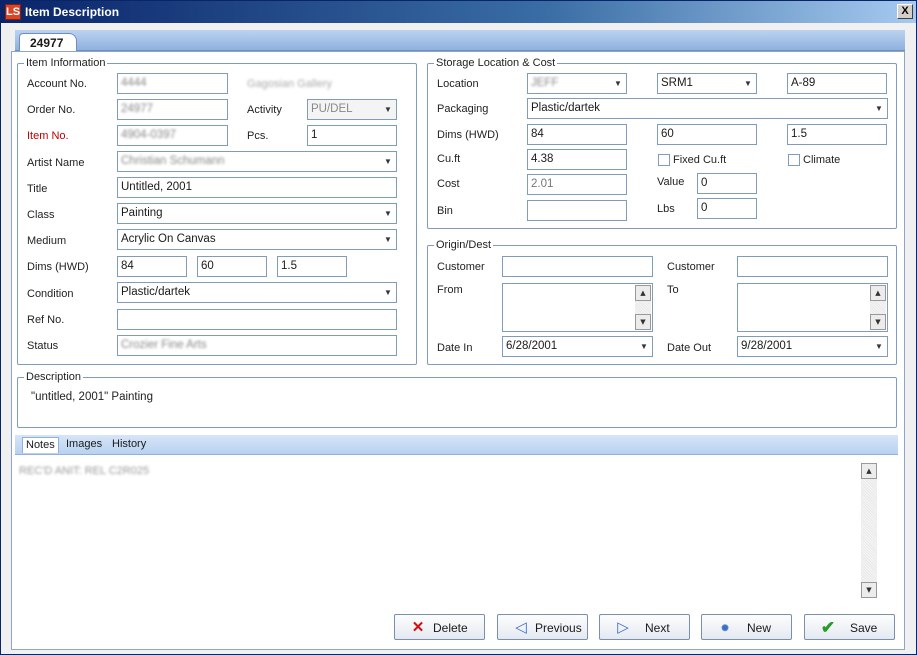  What do you see at coordinates (257, 292) in the screenshot?
I see `condition-select: Plastic/dartek ▼` at bounding box center [257, 292].